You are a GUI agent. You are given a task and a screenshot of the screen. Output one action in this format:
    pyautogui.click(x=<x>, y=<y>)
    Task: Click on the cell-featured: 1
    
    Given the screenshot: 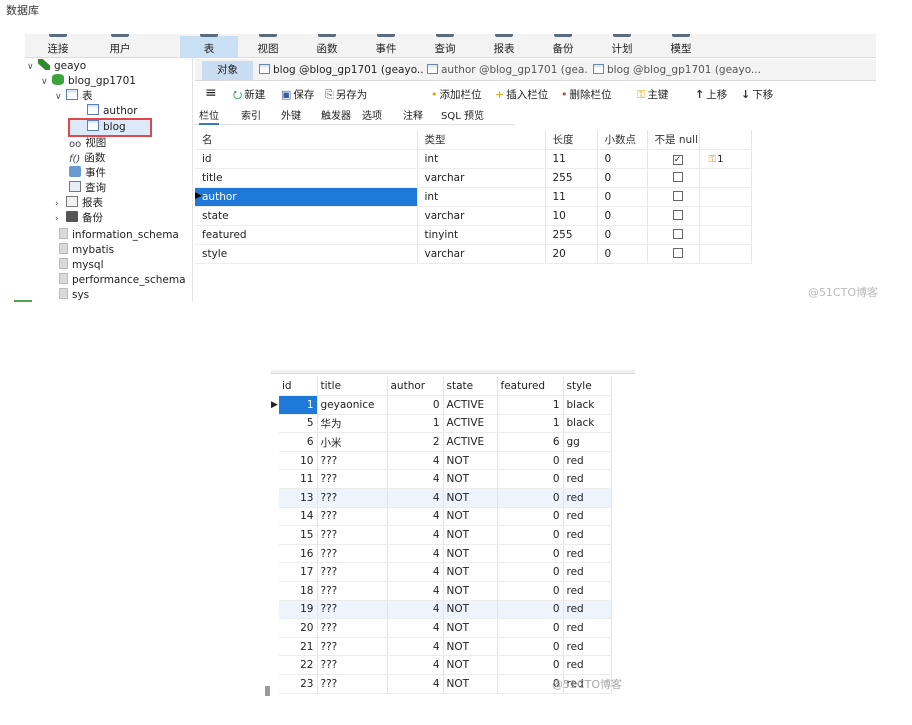 What is the action you would take?
    pyautogui.click(x=530, y=424)
    